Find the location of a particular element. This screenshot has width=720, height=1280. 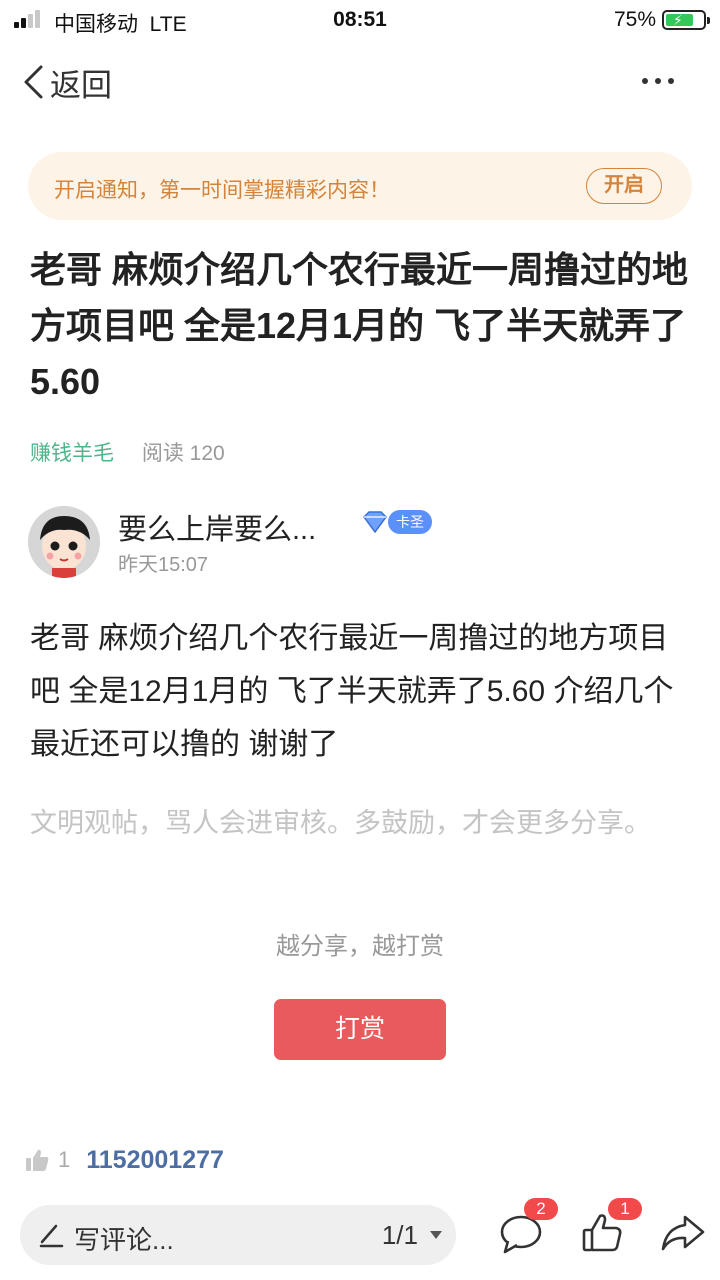

notification-text: 开启通知，第一时间掌握精彩内容！ is located at coordinates (222, 190).